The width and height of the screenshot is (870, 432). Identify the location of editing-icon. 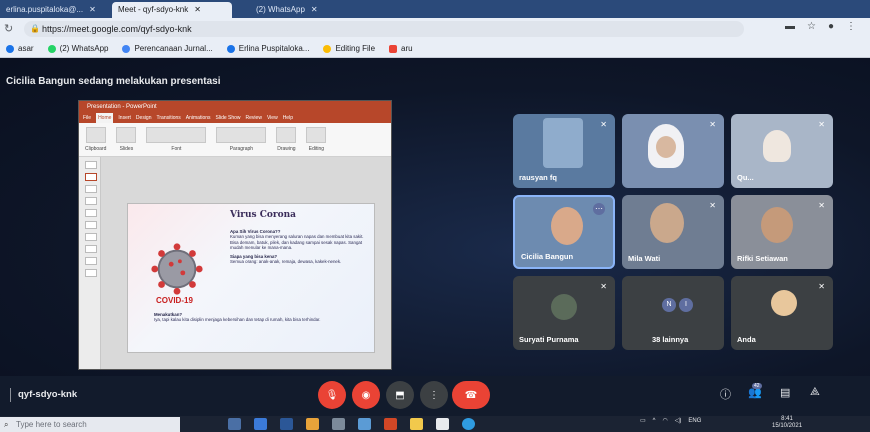
(316, 135).